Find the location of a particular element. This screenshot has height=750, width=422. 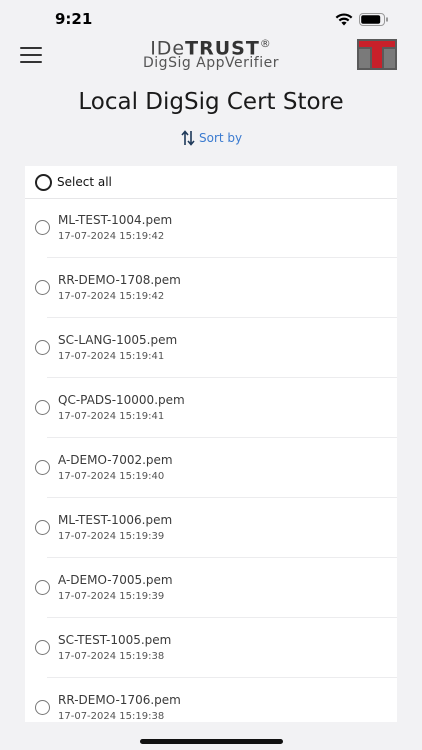

select-all-radio is located at coordinates (43, 182).